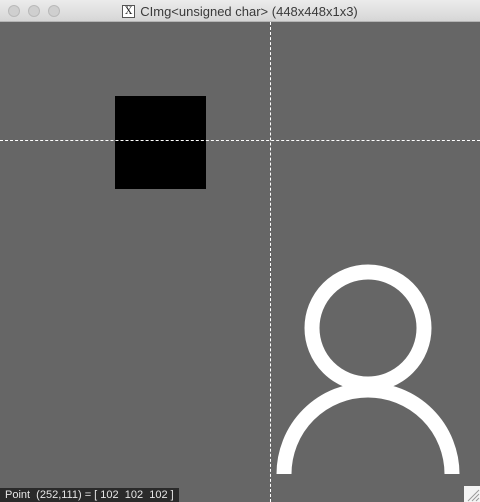 The width and height of the screenshot is (480, 502). What do you see at coordinates (129, 11) in the screenshot?
I see `x11-icon: X` at bounding box center [129, 11].